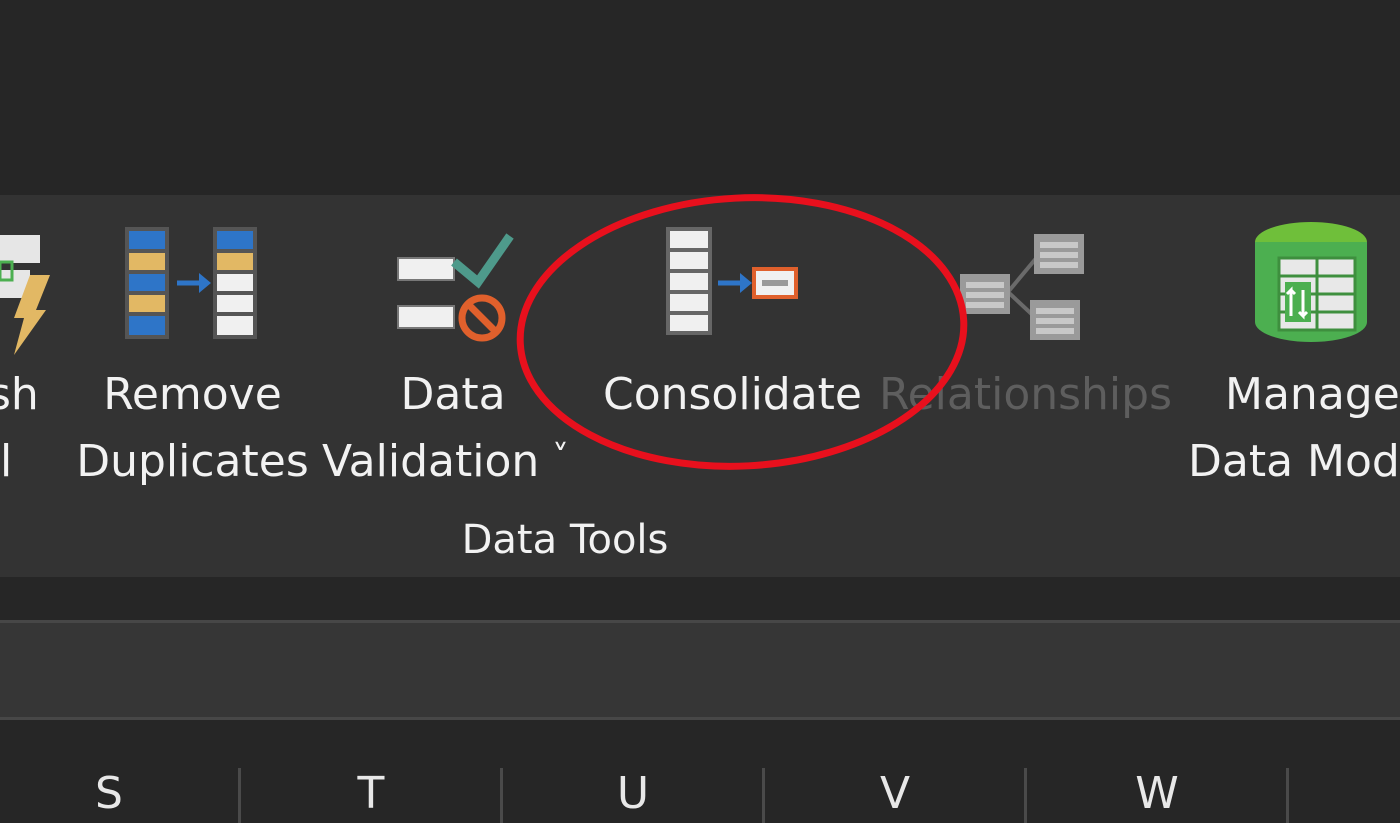  I want to click on data-tools-group-label: Data Tools, so click(565, 540).